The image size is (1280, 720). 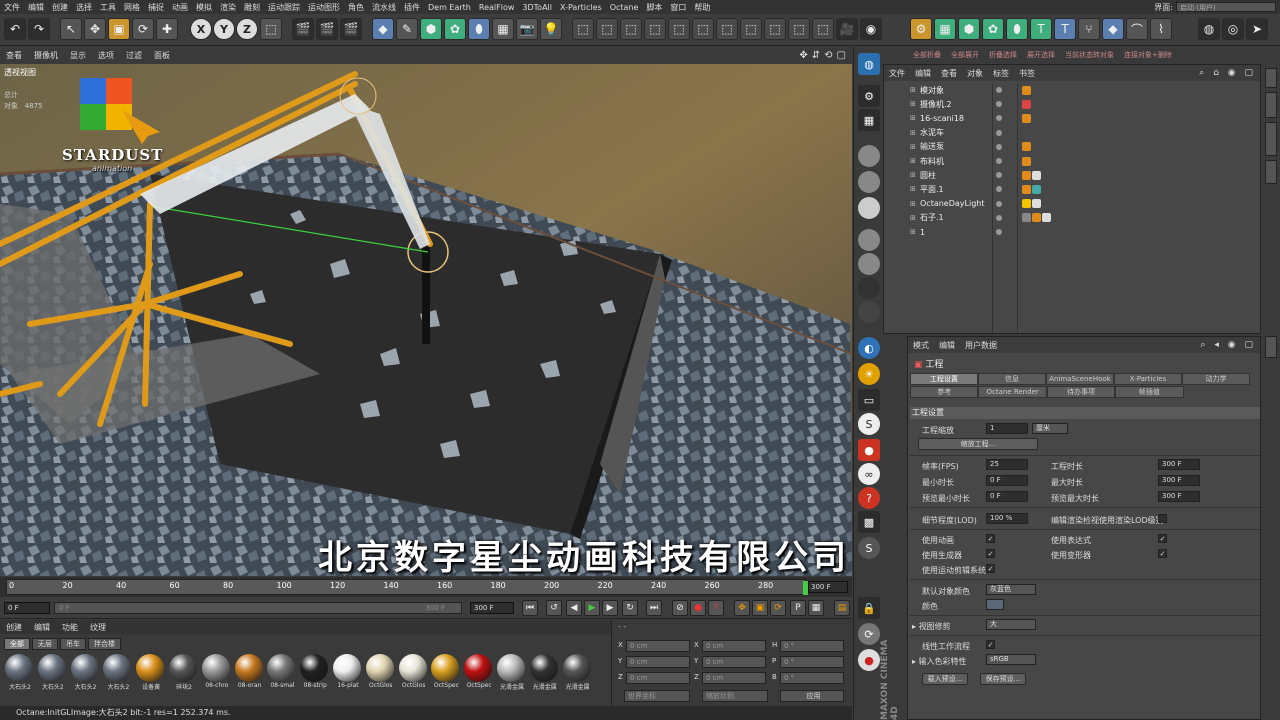 I want to click on material-swatch: 08-smal, so click(x=281, y=676).